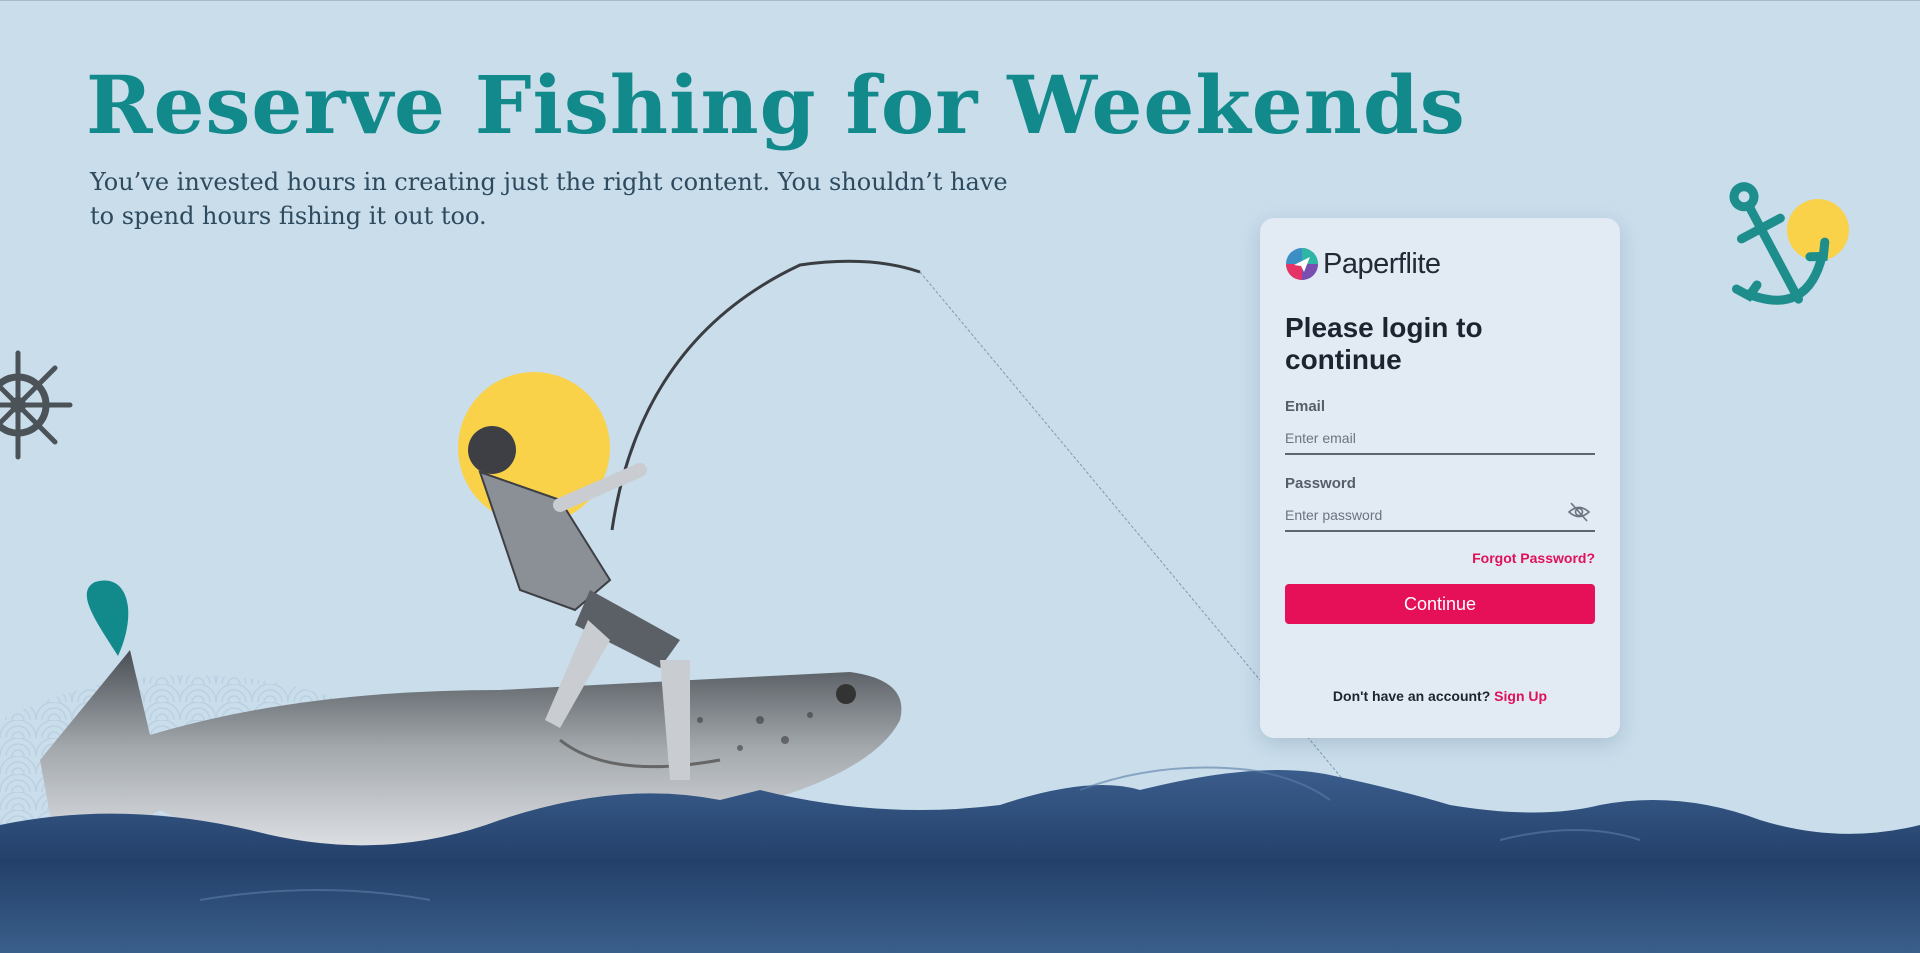 The width and height of the screenshot is (1920, 953). Describe the element at coordinates (1789, 243) in the screenshot. I see `anchor-icon` at that location.